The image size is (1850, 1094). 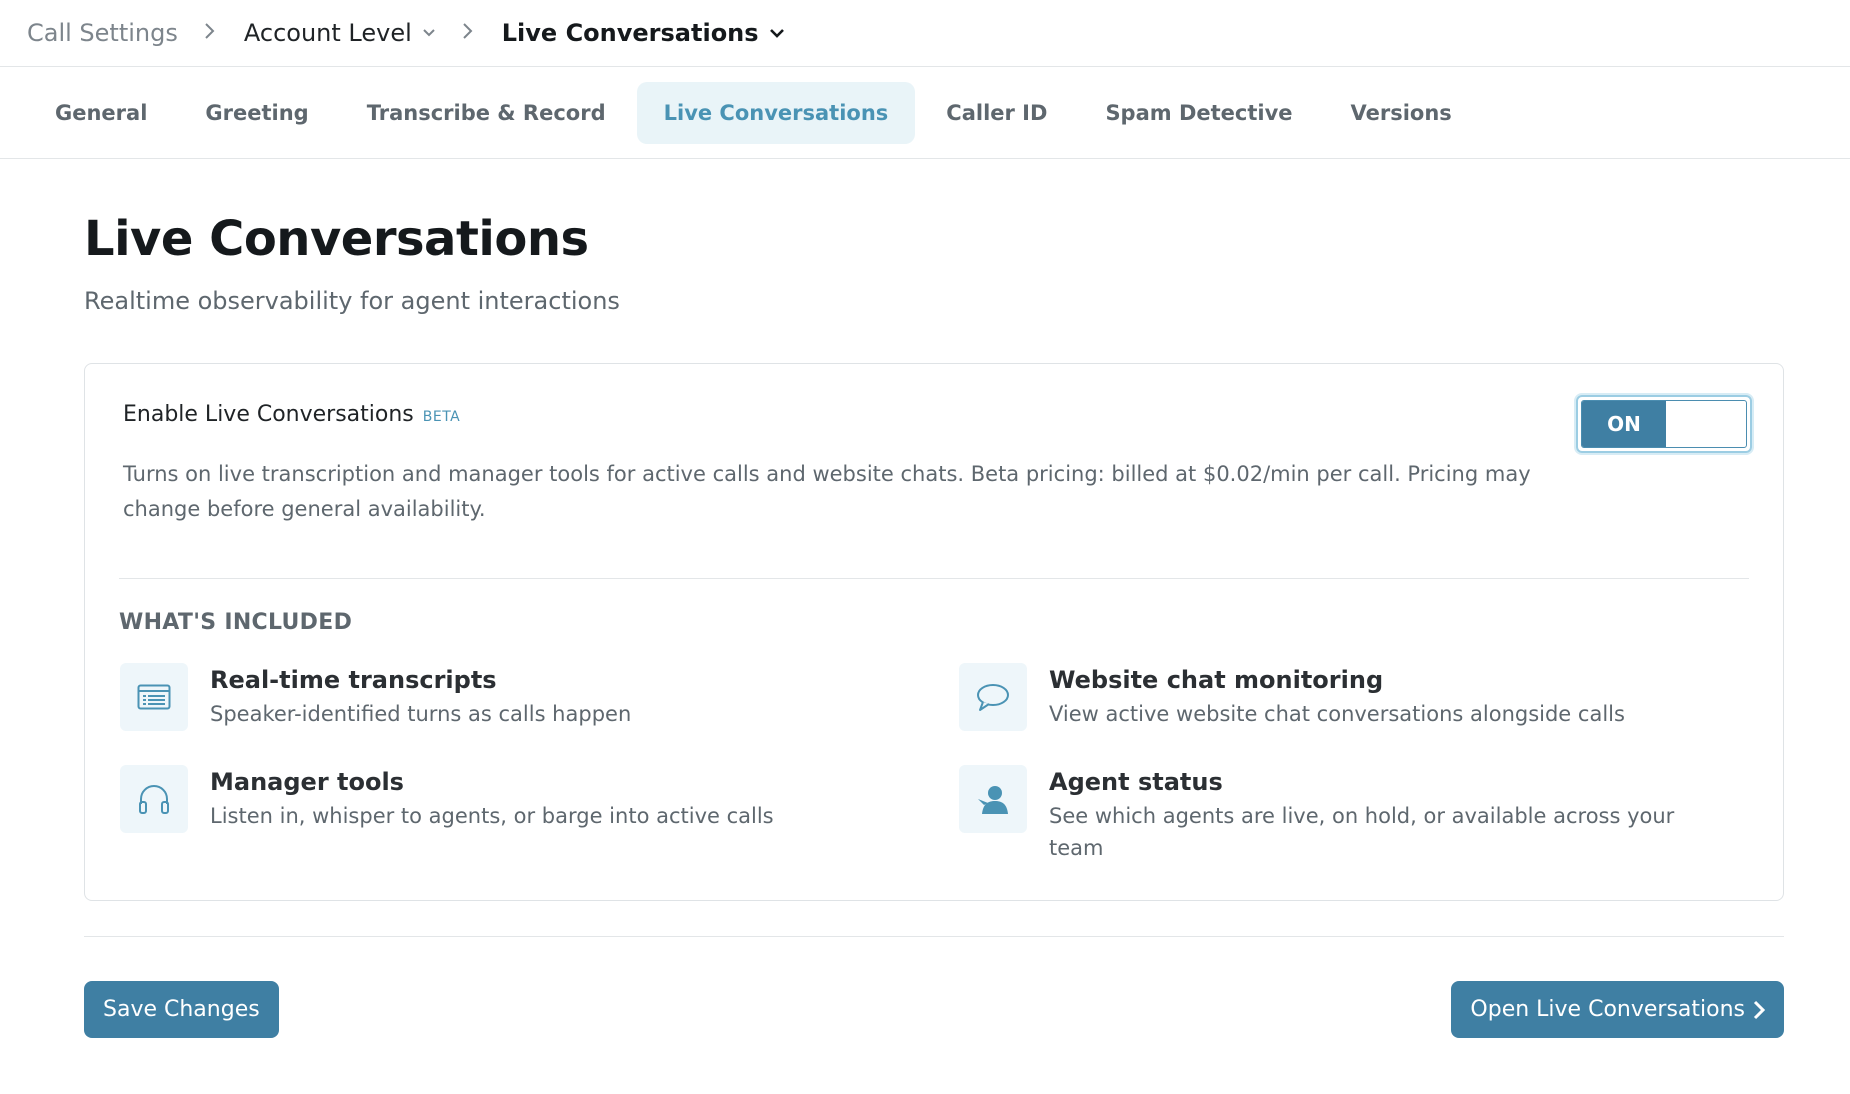 I want to click on enable-label: Enable Live Conversations, so click(x=268, y=414).